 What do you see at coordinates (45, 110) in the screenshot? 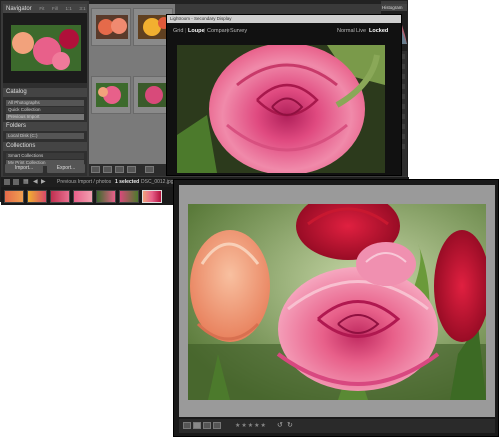
I see `catalog-item-quick-collection: Quick Collection` at bounding box center [45, 110].